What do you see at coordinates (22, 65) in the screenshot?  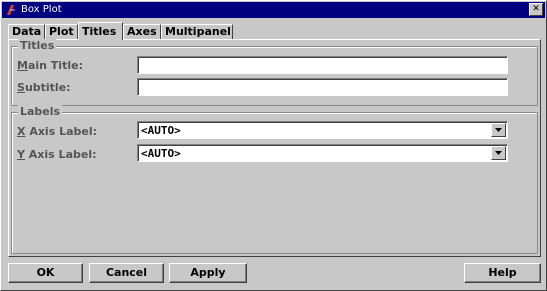 I see `mnemonic: M` at bounding box center [22, 65].